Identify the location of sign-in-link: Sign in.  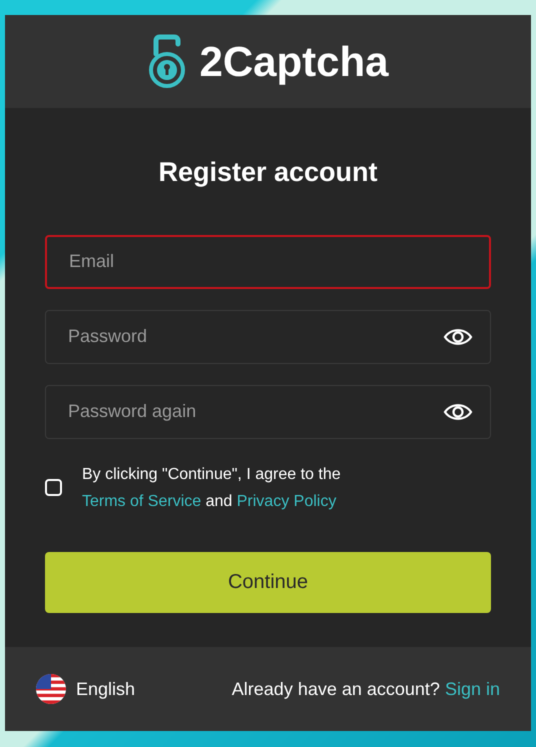
(472, 688).